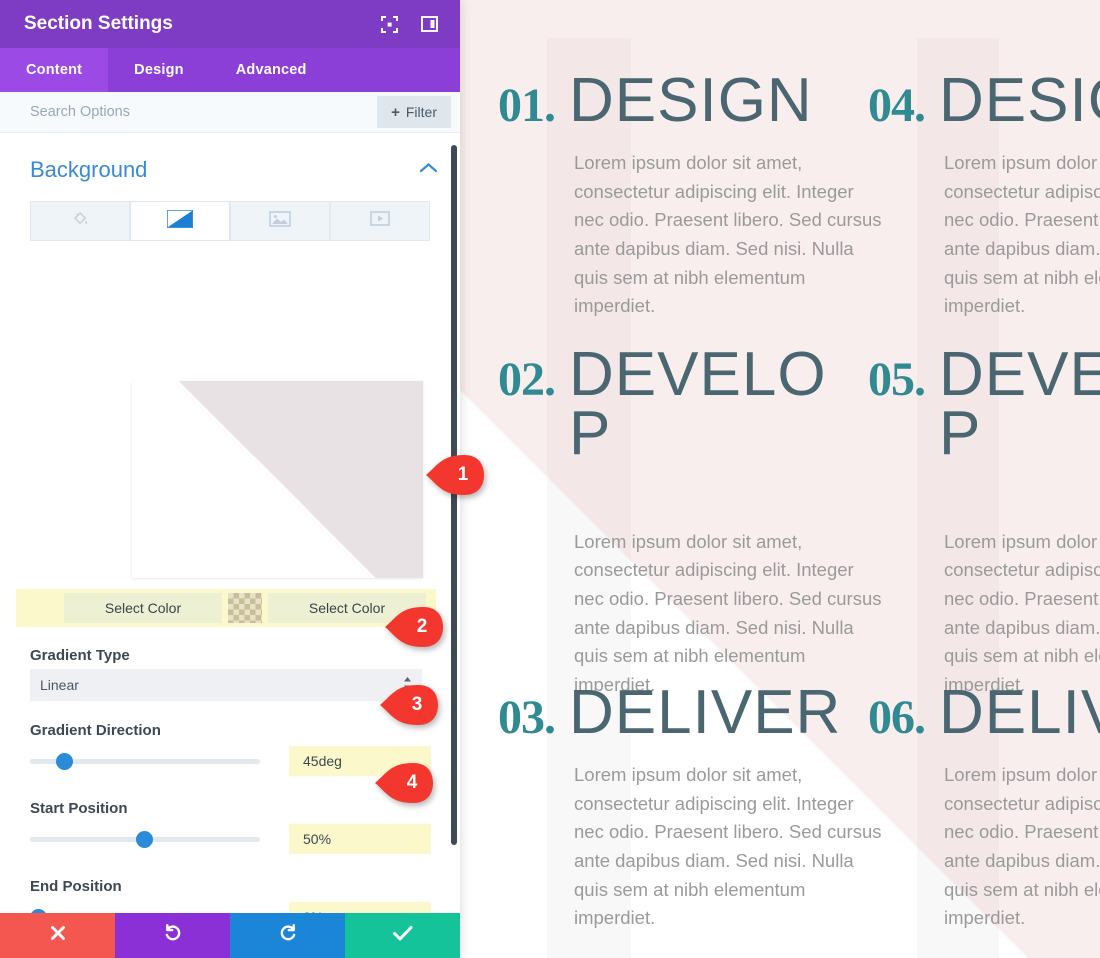 Image resolution: width=1100 pixels, height=958 pixels. What do you see at coordinates (395, 112) in the screenshot?
I see `plus-icon: +` at bounding box center [395, 112].